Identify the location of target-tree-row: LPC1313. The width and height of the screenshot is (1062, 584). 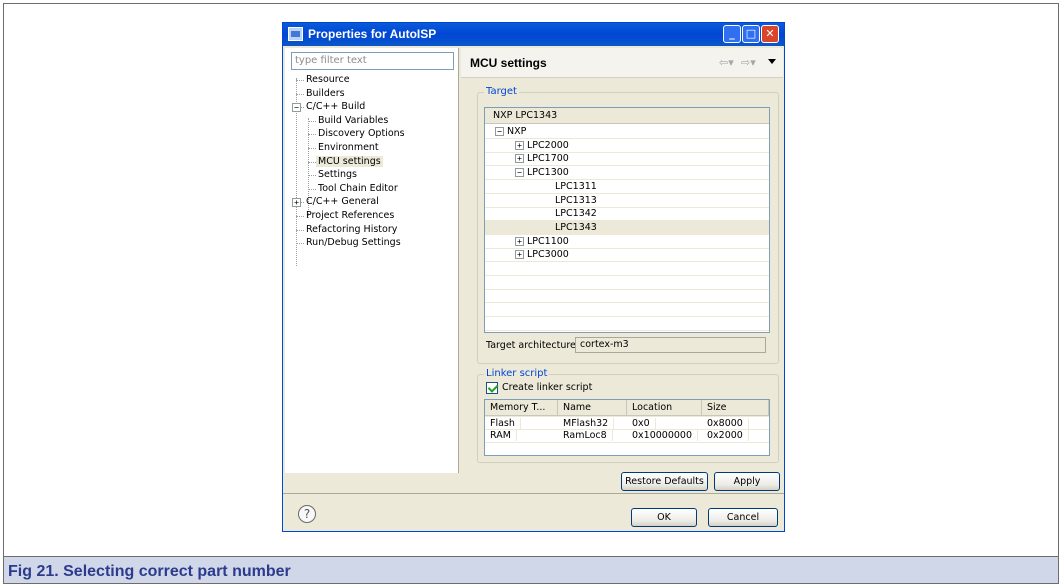
(627, 201).